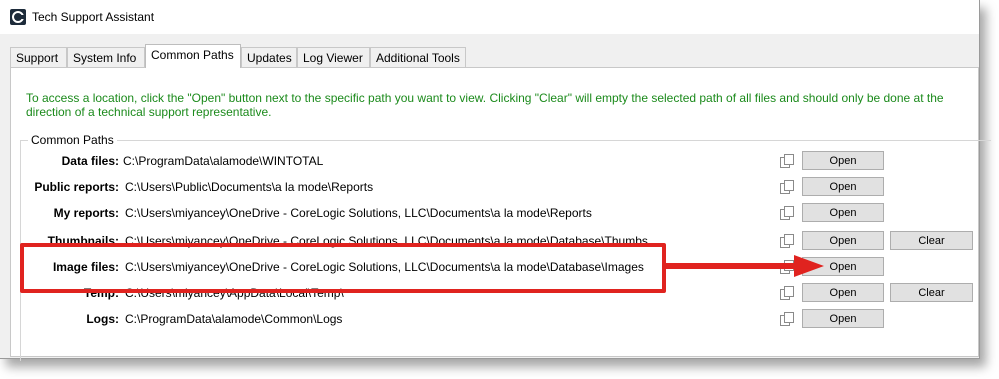 This screenshot has height=379, width=999. I want to click on path-label: Data files:, so click(90, 161).